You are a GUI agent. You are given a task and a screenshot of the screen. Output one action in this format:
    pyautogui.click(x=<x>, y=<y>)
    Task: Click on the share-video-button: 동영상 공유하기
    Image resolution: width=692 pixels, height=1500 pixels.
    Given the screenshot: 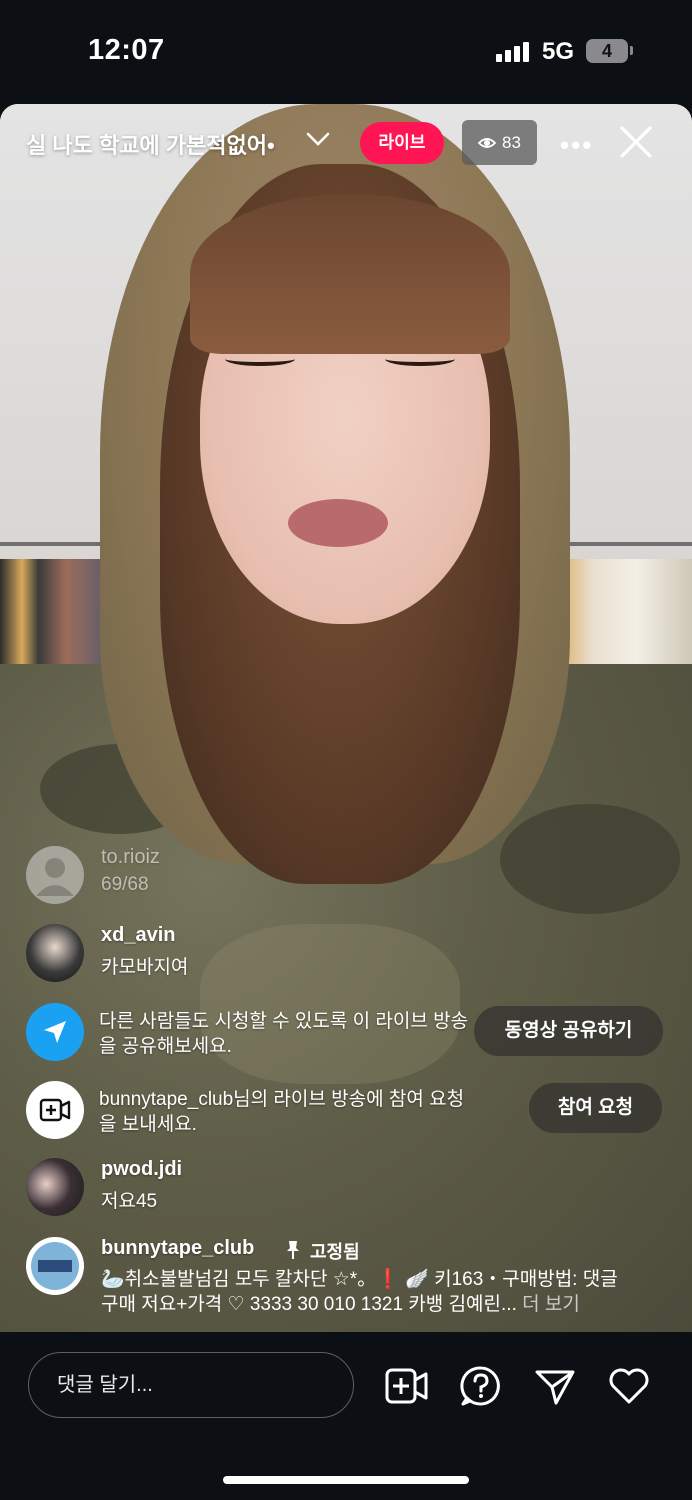 What is the action you would take?
    pyautogui.click(x=568, y=1031)
    